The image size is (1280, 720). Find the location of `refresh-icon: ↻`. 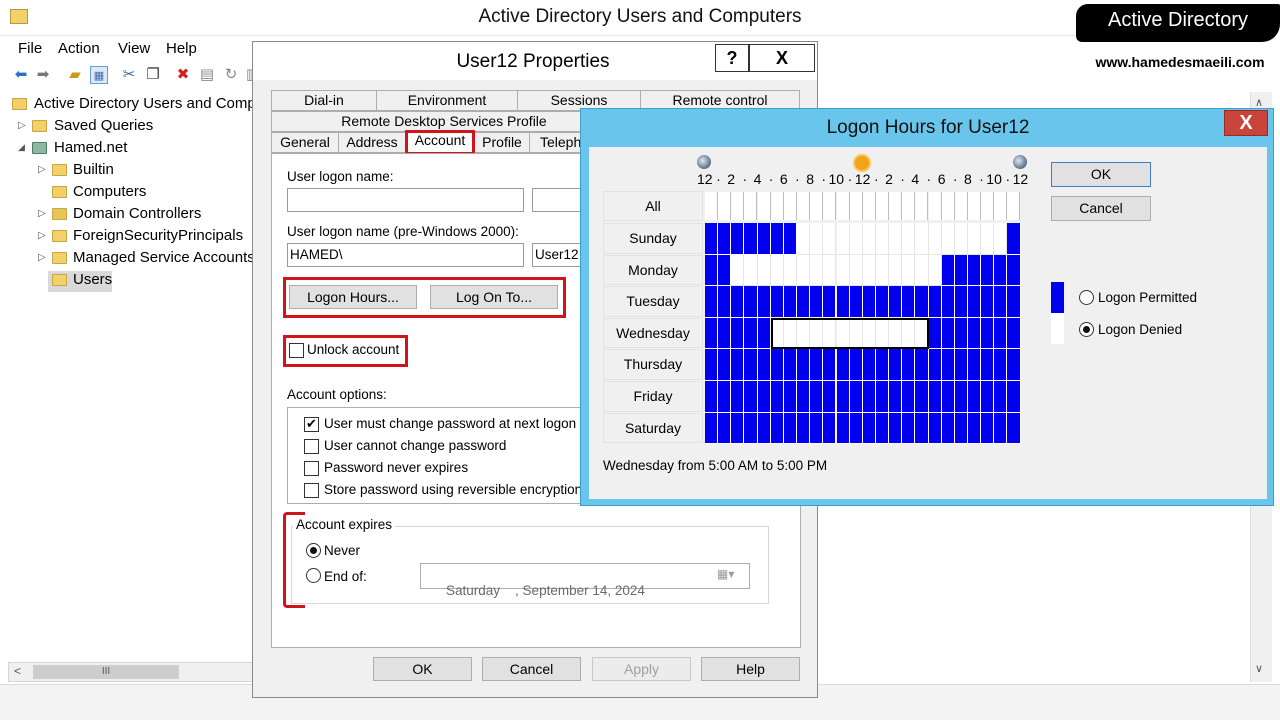

refresh-icon: ↻ is located at coordinates (231, 75).